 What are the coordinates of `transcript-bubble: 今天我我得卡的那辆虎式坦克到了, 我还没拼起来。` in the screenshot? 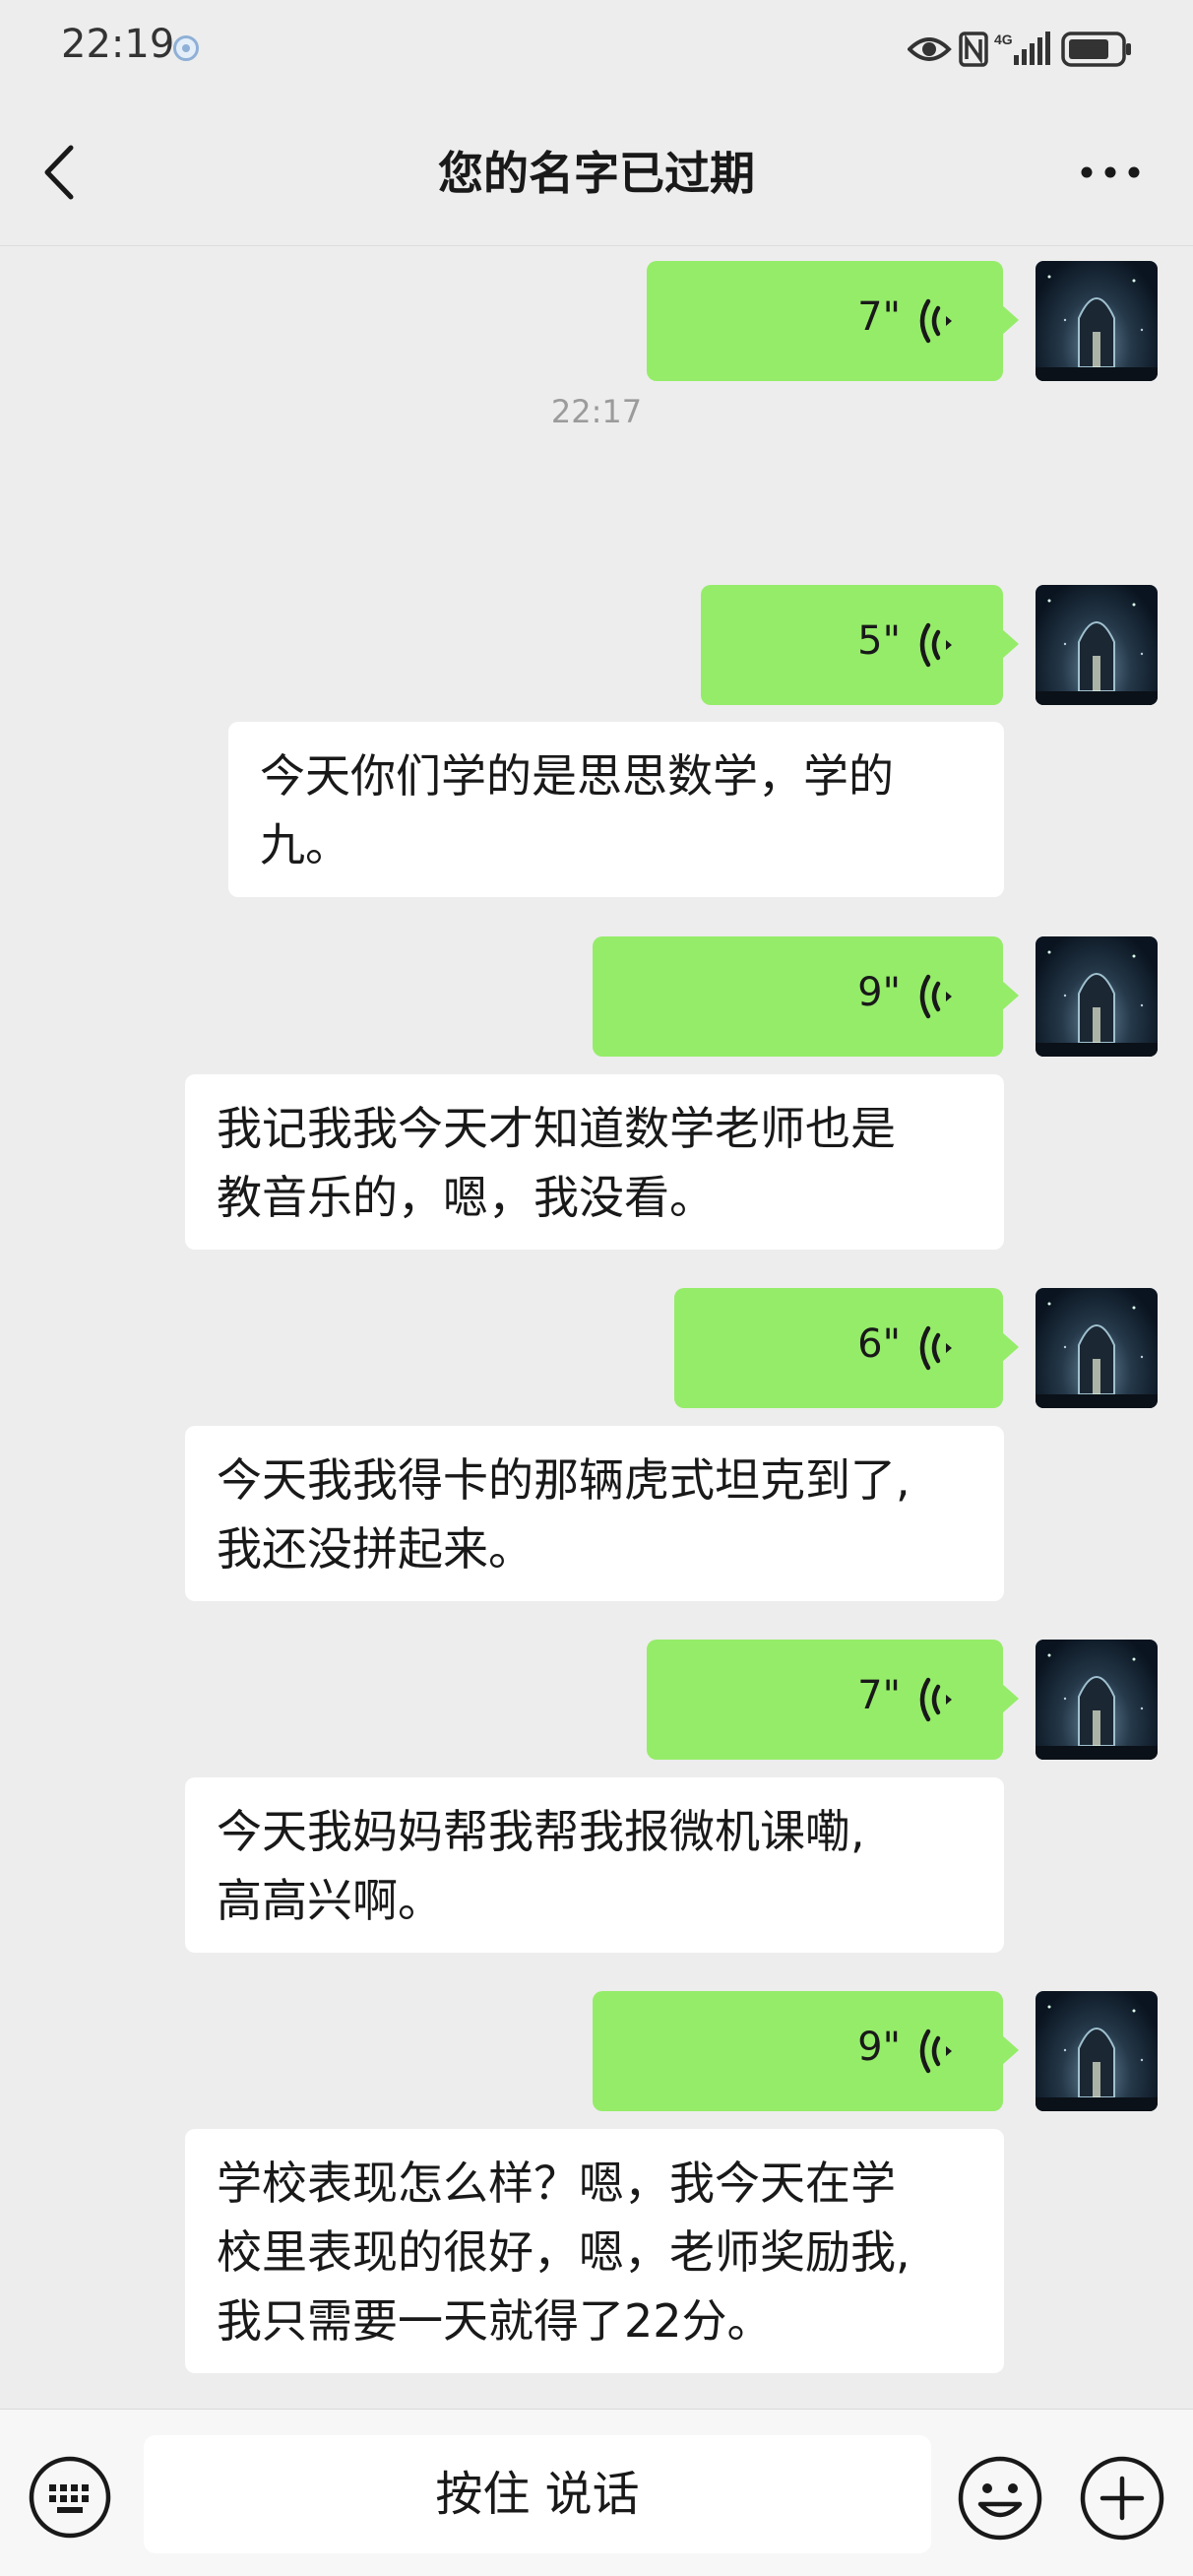 It's located at (594, 1513).